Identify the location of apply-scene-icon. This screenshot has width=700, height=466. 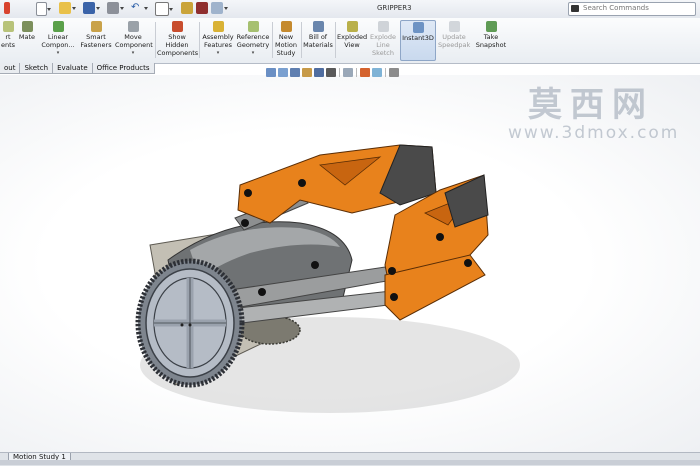
(377, 72).